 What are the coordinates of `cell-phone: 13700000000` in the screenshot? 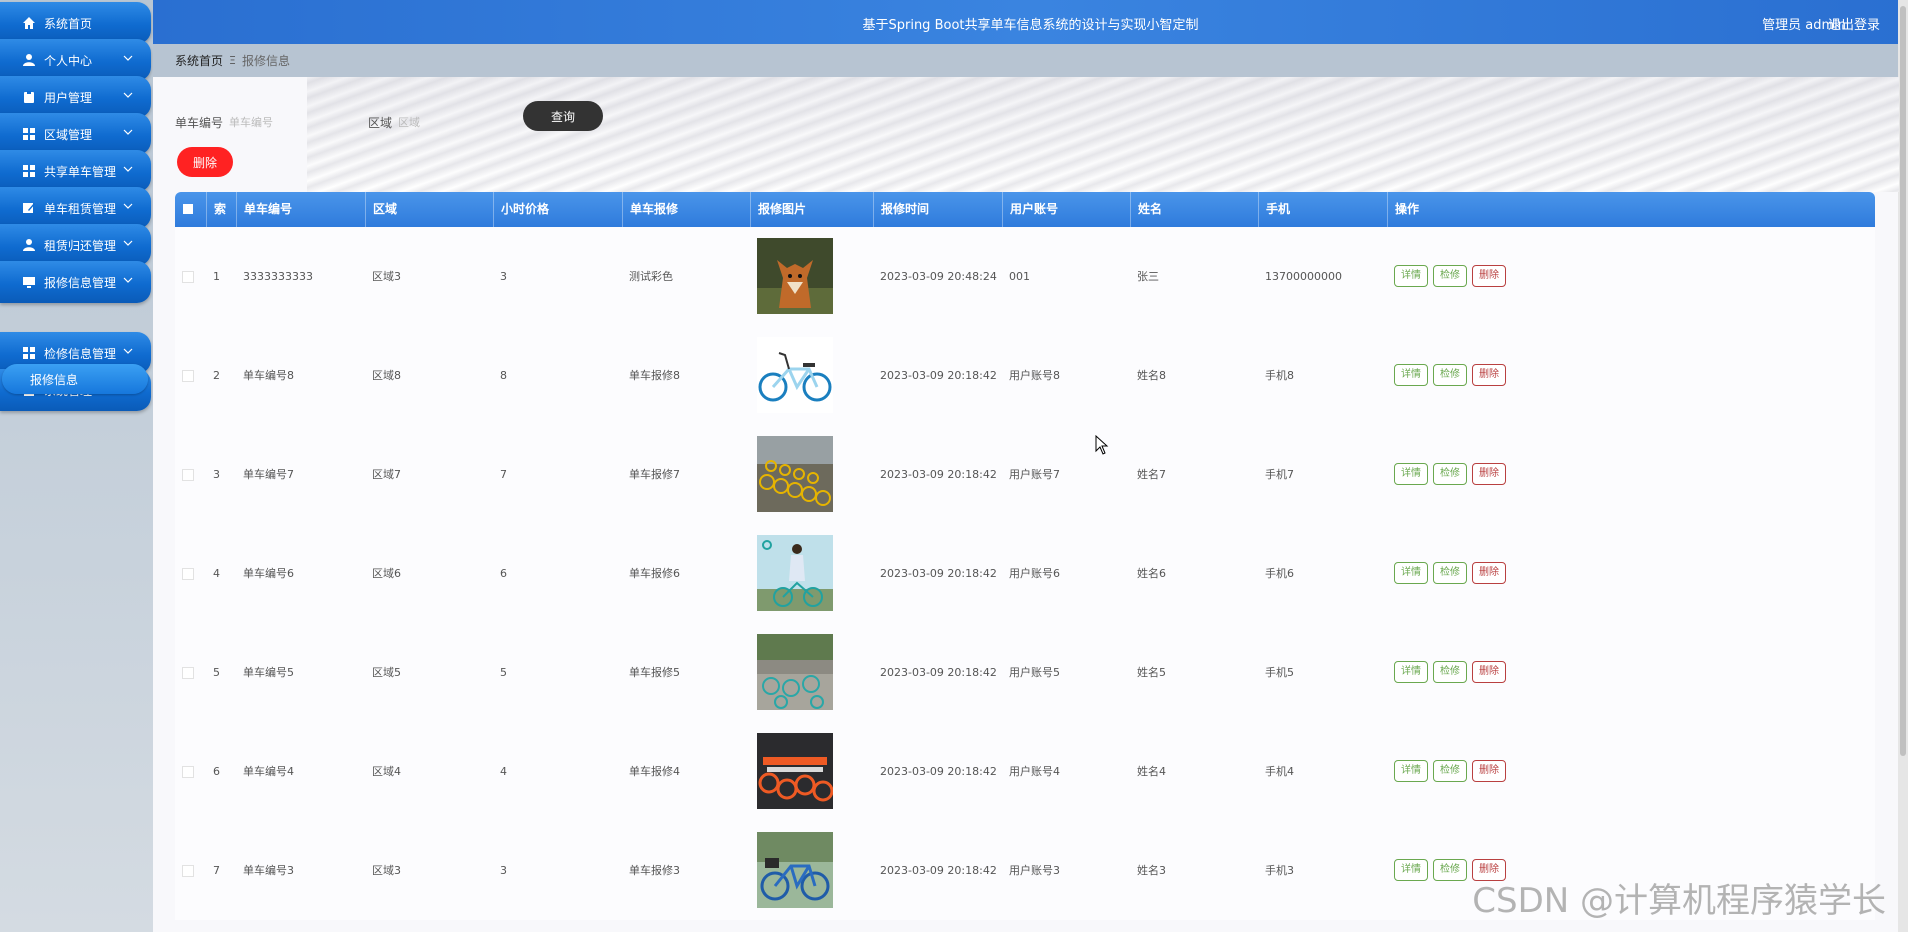 It's located at (1303, 276).